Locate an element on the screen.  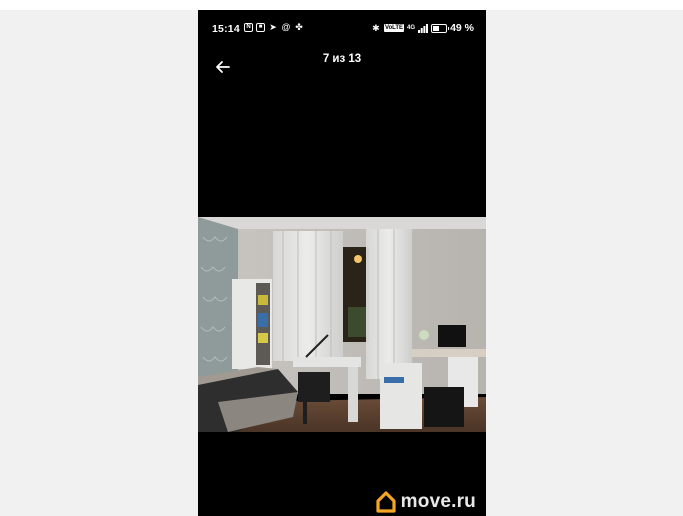
page-counter: 7 из 13 is located at coordinates (342, 59).